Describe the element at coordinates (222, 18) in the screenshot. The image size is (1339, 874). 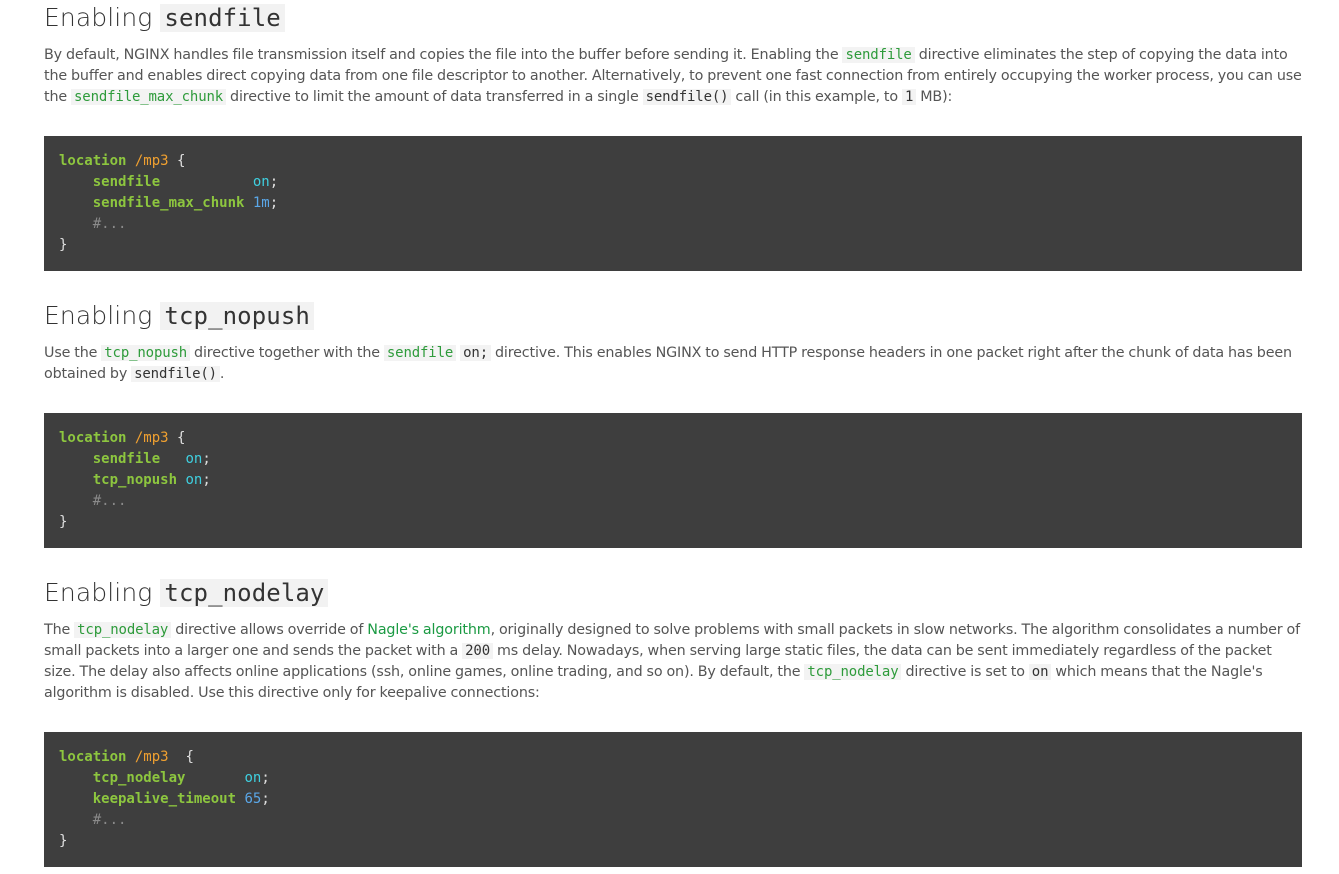
I see `heading-code: sendfile` at that location.